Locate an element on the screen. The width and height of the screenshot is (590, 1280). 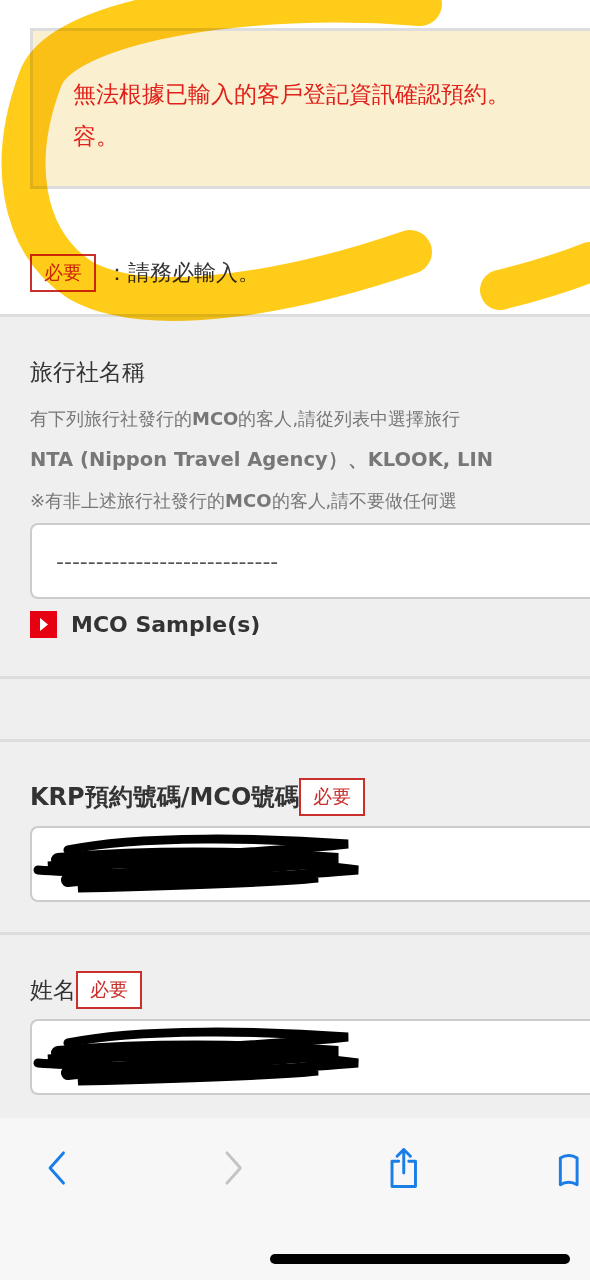
error-text: 容。 is located at coordinates (96, 136).